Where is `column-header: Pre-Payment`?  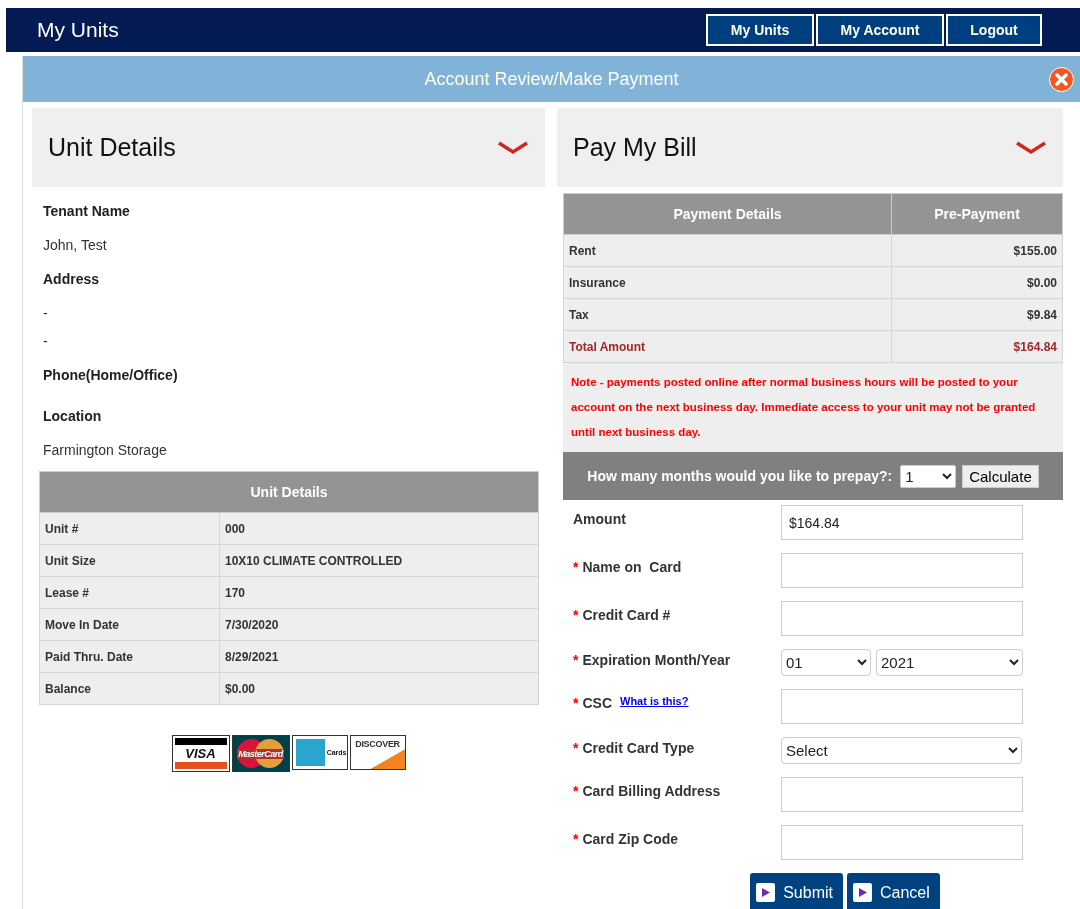 column-header: Pre-Payment is located at coordinates (977, 214).